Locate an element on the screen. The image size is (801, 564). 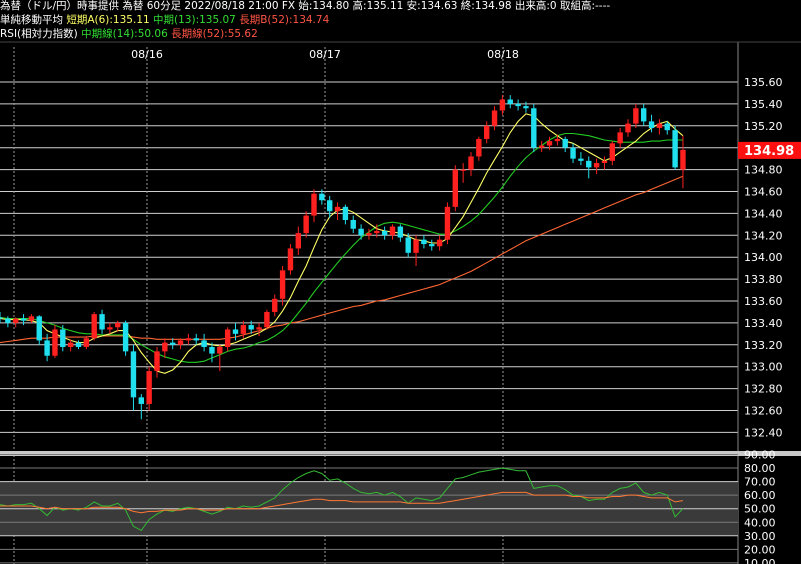
price-tick-label: 132.60 is located at coordinates (763, 411).